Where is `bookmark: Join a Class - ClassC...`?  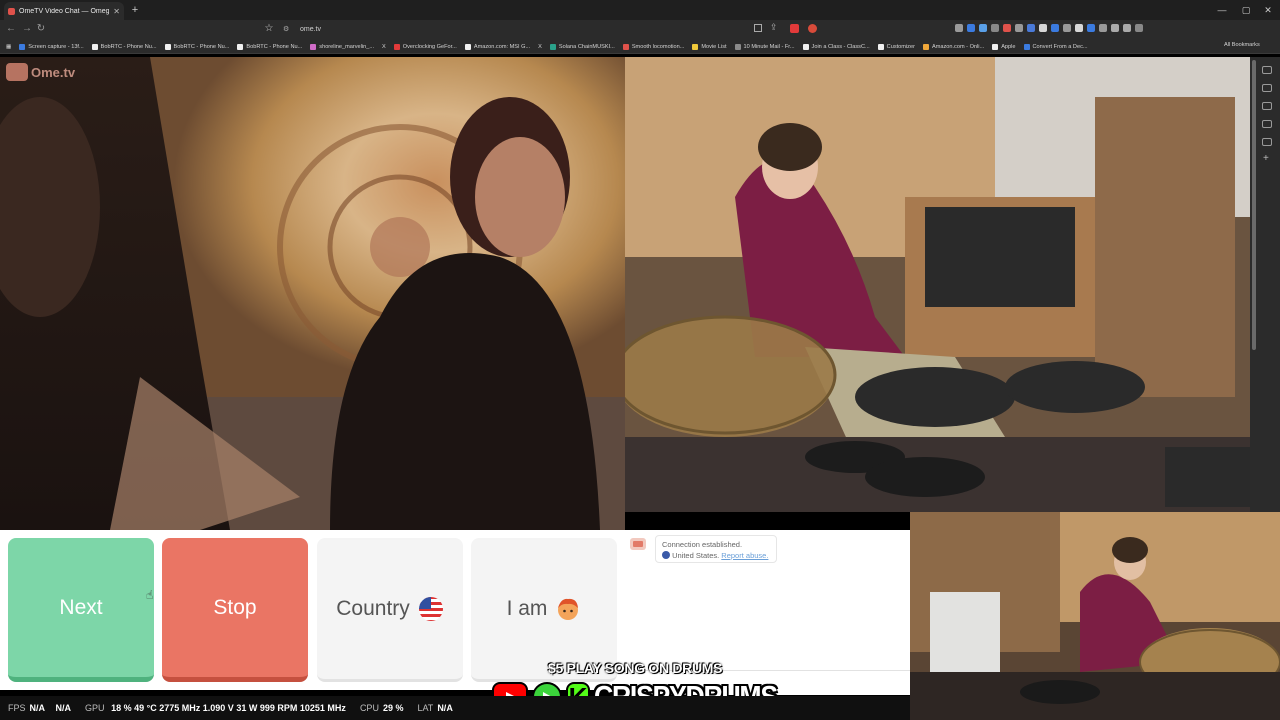
bookmark: Join a Class - ClassC... is located at coordinates (836, 46).